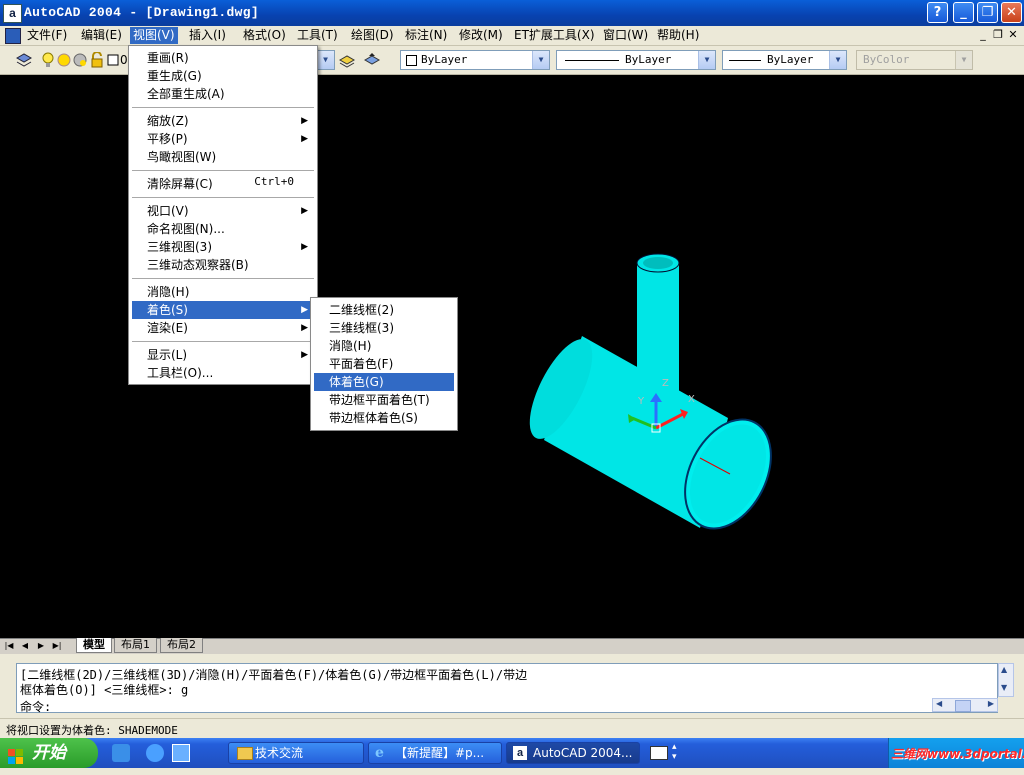 Image resolution: width=1024 pixels, height=775 pixels. I want to click on first-tab-icon: |◀, so click(9, 646).